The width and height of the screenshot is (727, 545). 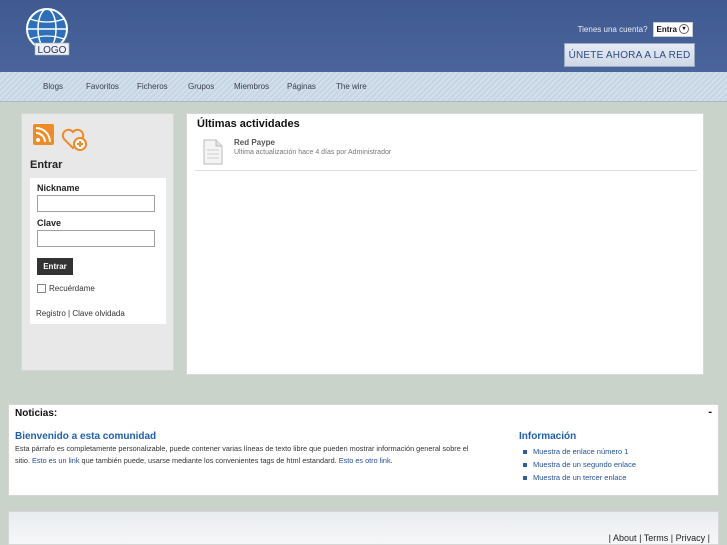 What do you see at coordinates (98, 313) in the screenshot?
I see `forgot-password-link: Clave olvidada` at bounding box center [98, 313].